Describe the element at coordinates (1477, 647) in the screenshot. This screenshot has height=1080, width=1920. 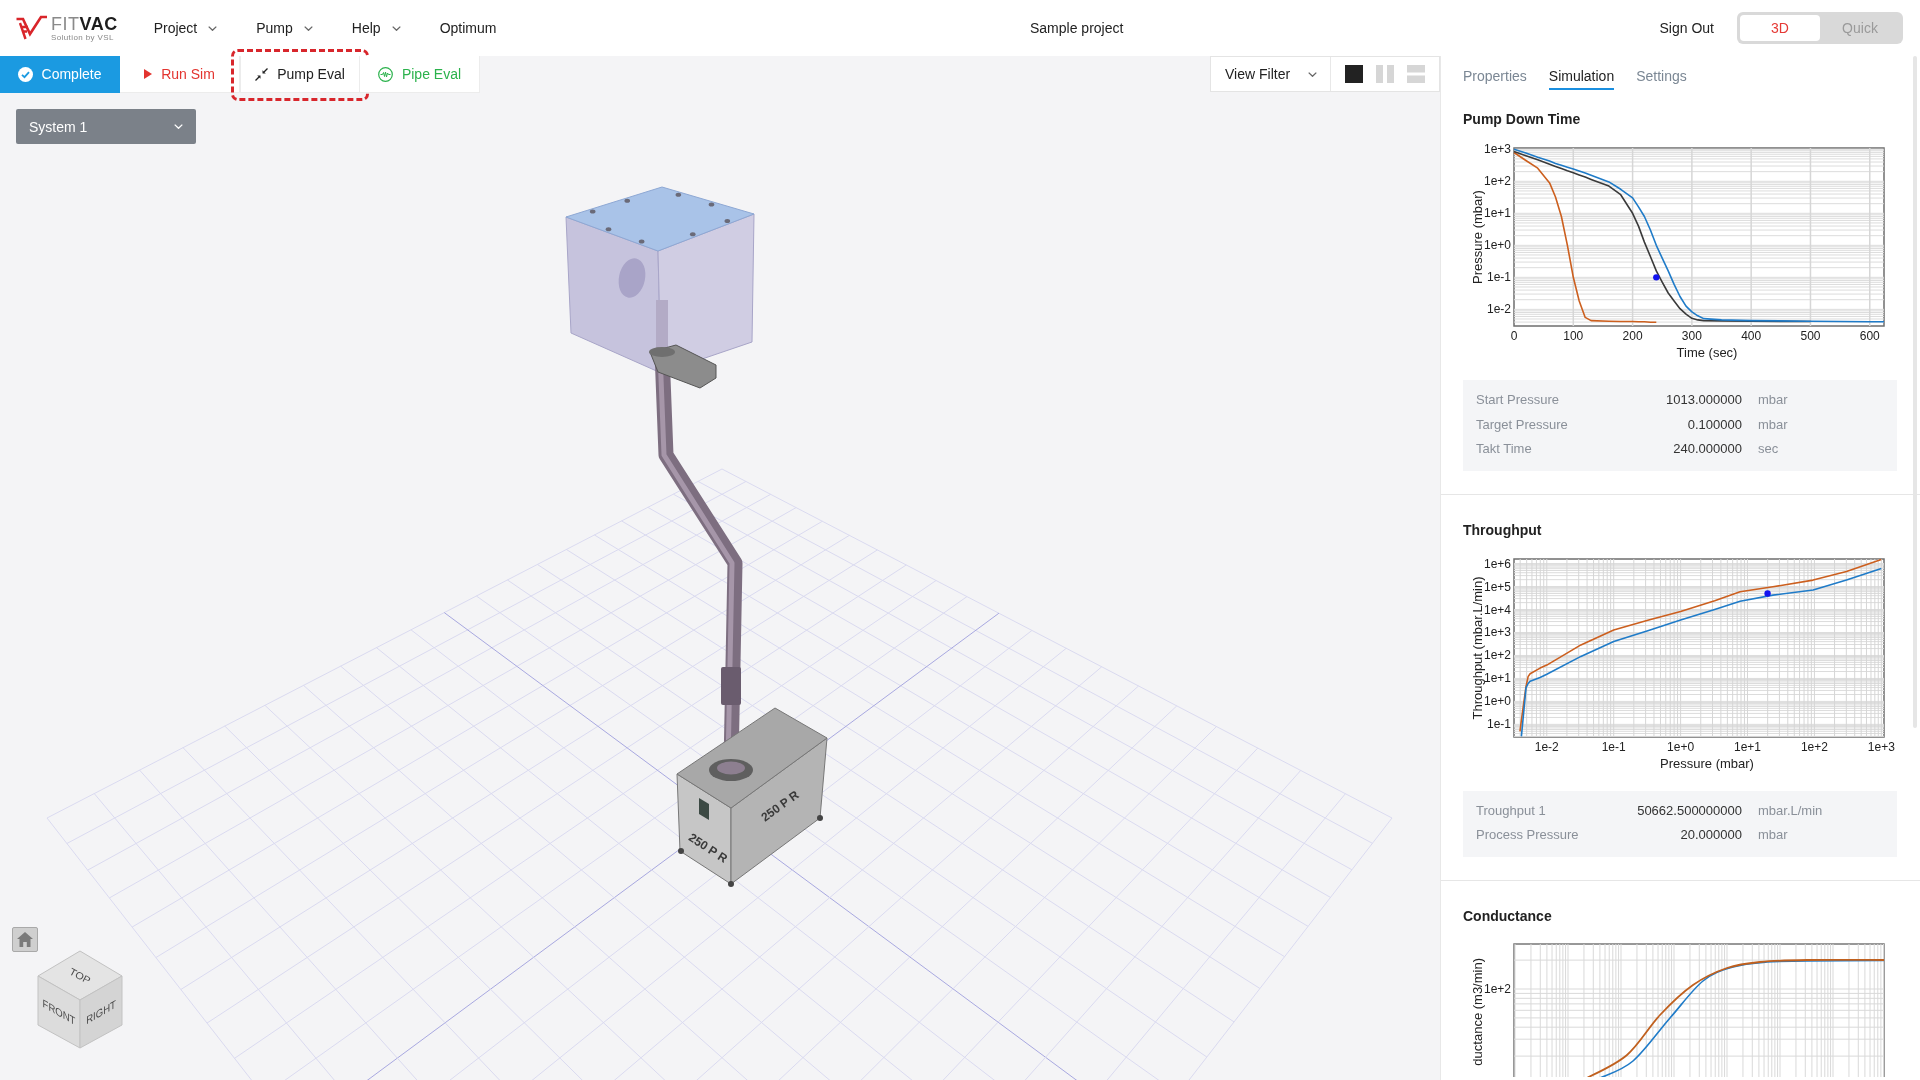
I see `axis-title: Throughput (mbar.L/min)` at that location.